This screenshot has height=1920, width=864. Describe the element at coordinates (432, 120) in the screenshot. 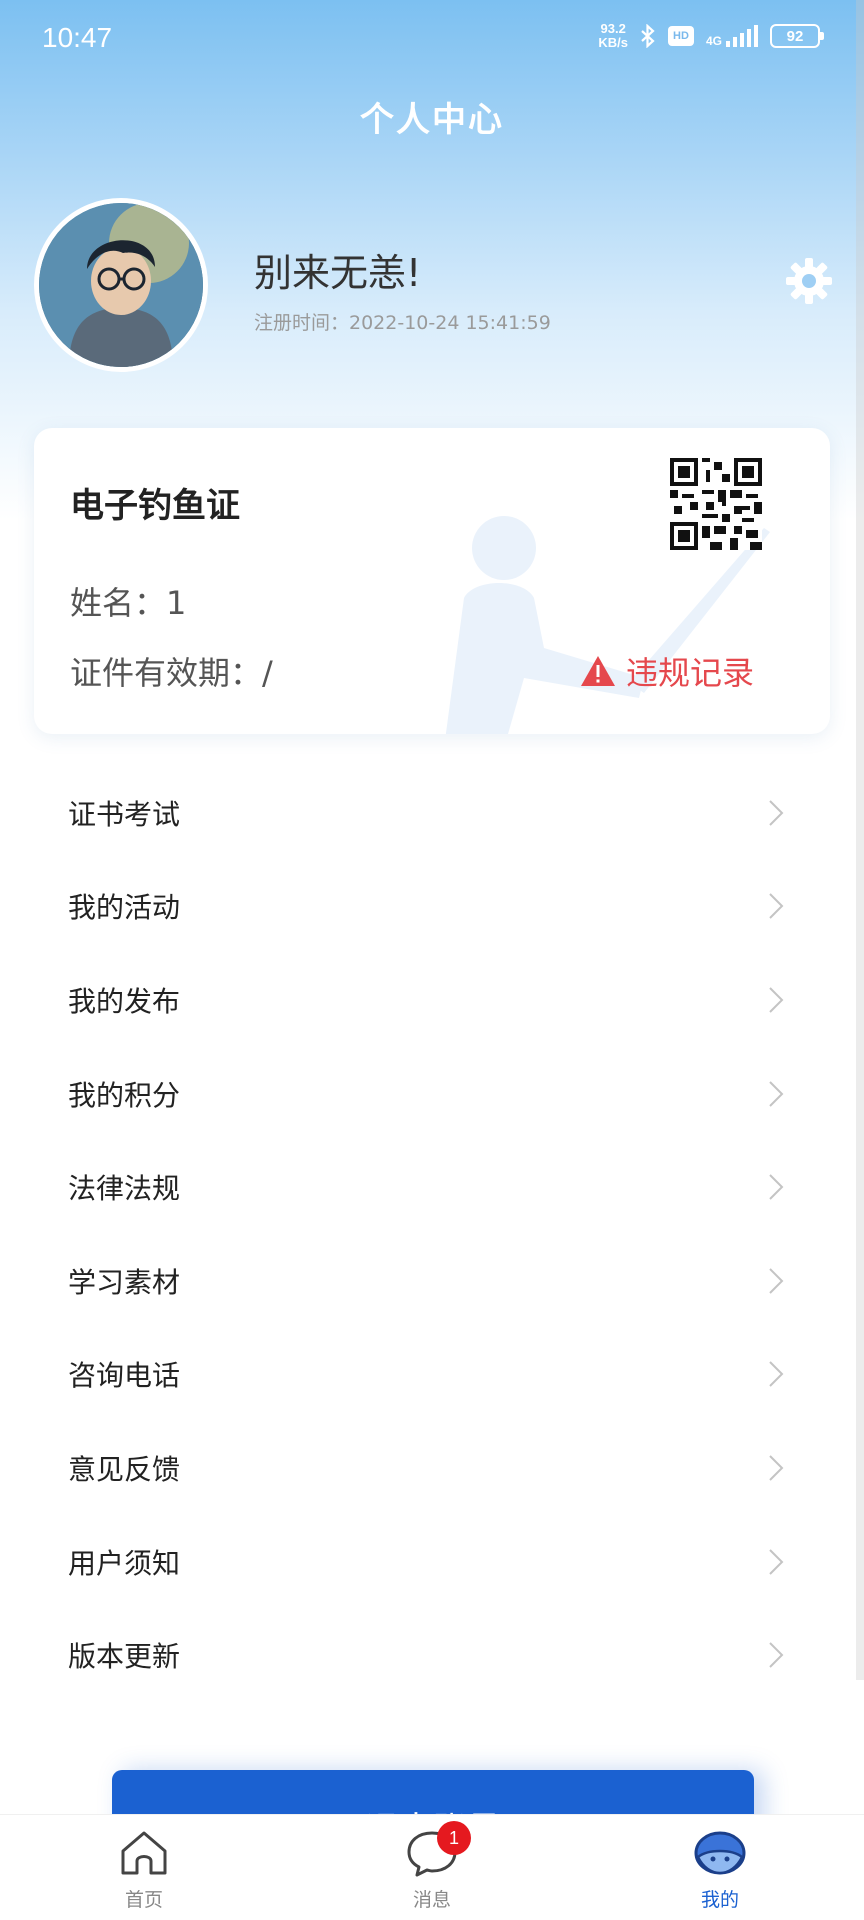

I see `page-title: 个人中心` at that location.